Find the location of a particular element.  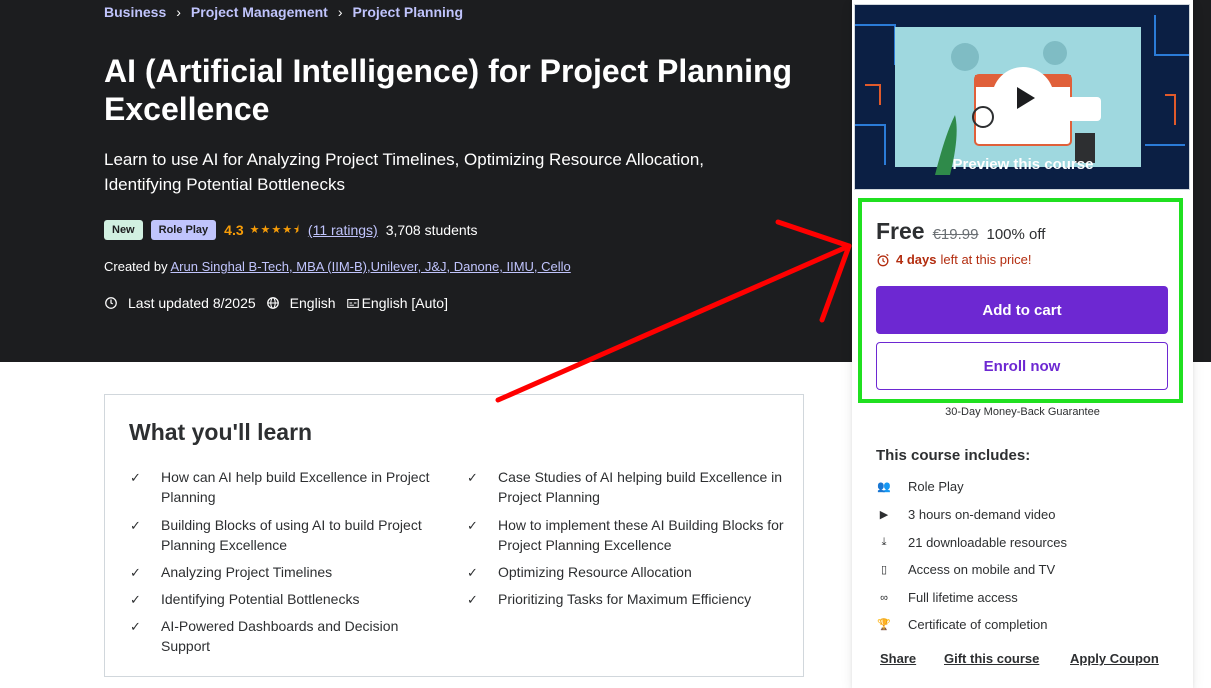

includes-title: This course includes: is located at coordinates (953, 455).